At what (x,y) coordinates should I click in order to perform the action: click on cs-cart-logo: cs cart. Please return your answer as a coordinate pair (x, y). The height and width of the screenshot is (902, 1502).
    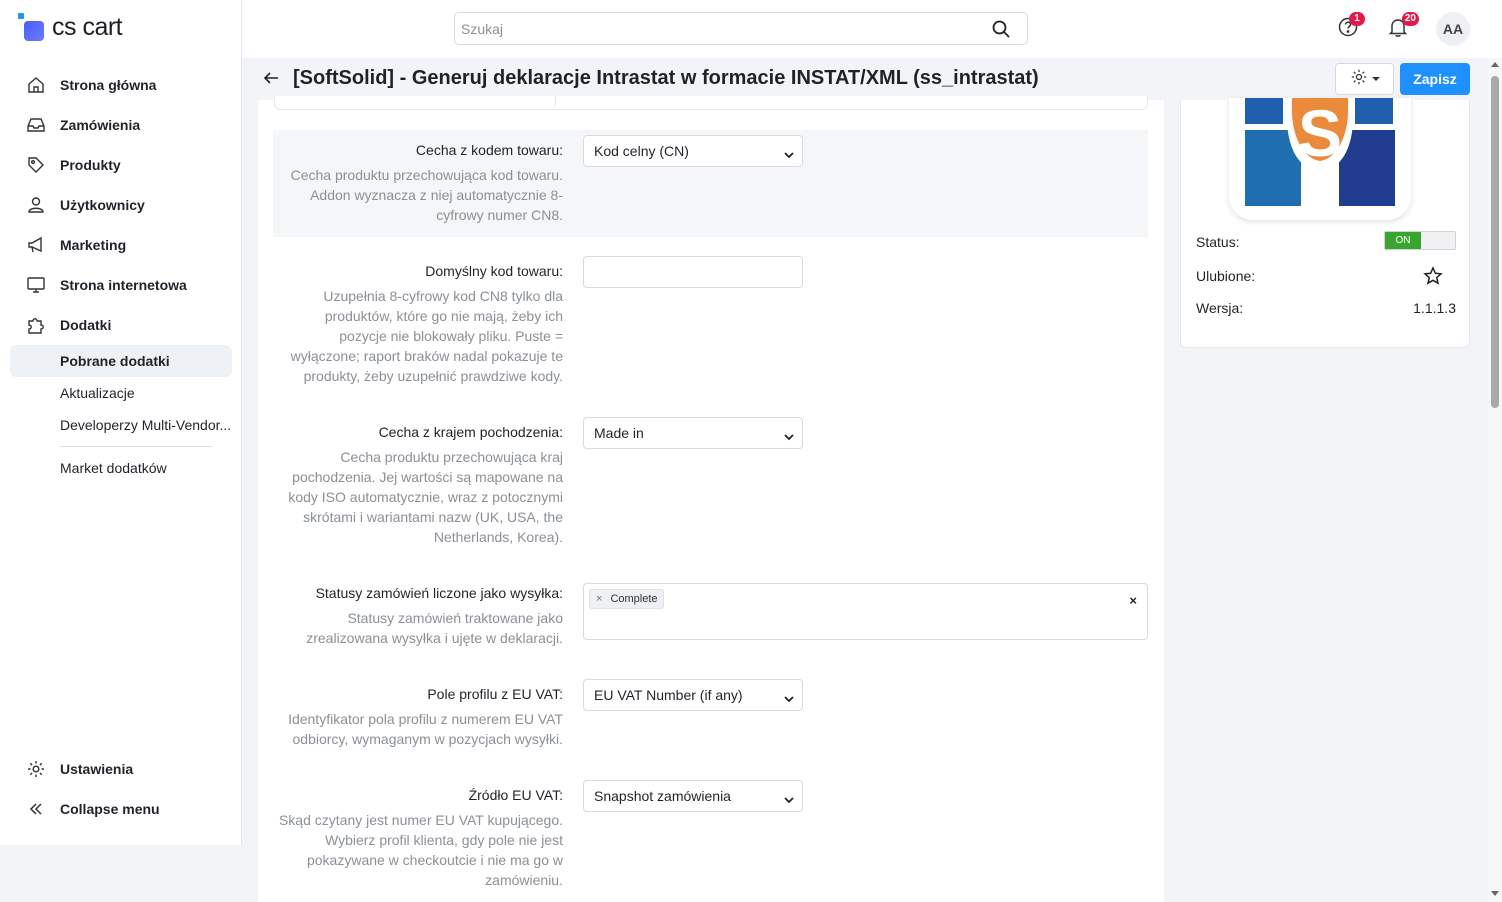
    Looking at the image, I should click on (70, 27).